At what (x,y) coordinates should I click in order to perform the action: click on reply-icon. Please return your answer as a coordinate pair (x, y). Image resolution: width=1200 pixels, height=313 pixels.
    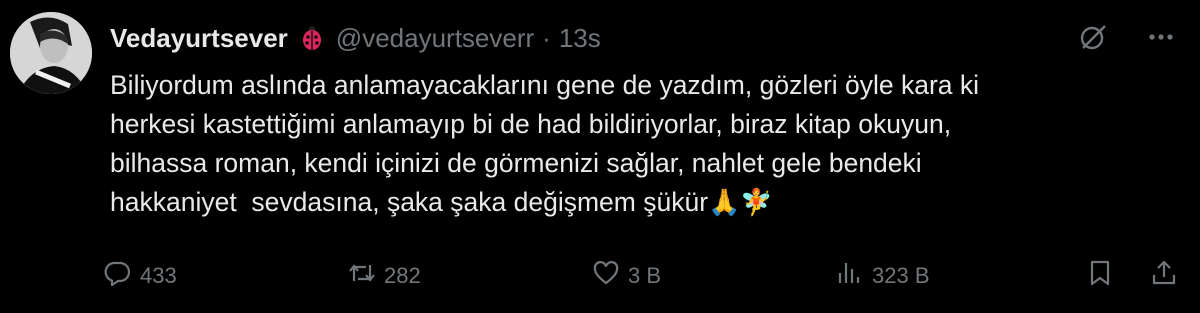
    Looking at the image, I should click on (118, 276).